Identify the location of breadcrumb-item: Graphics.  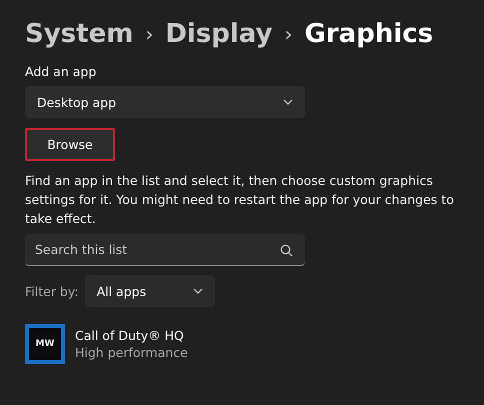
(369, 34).